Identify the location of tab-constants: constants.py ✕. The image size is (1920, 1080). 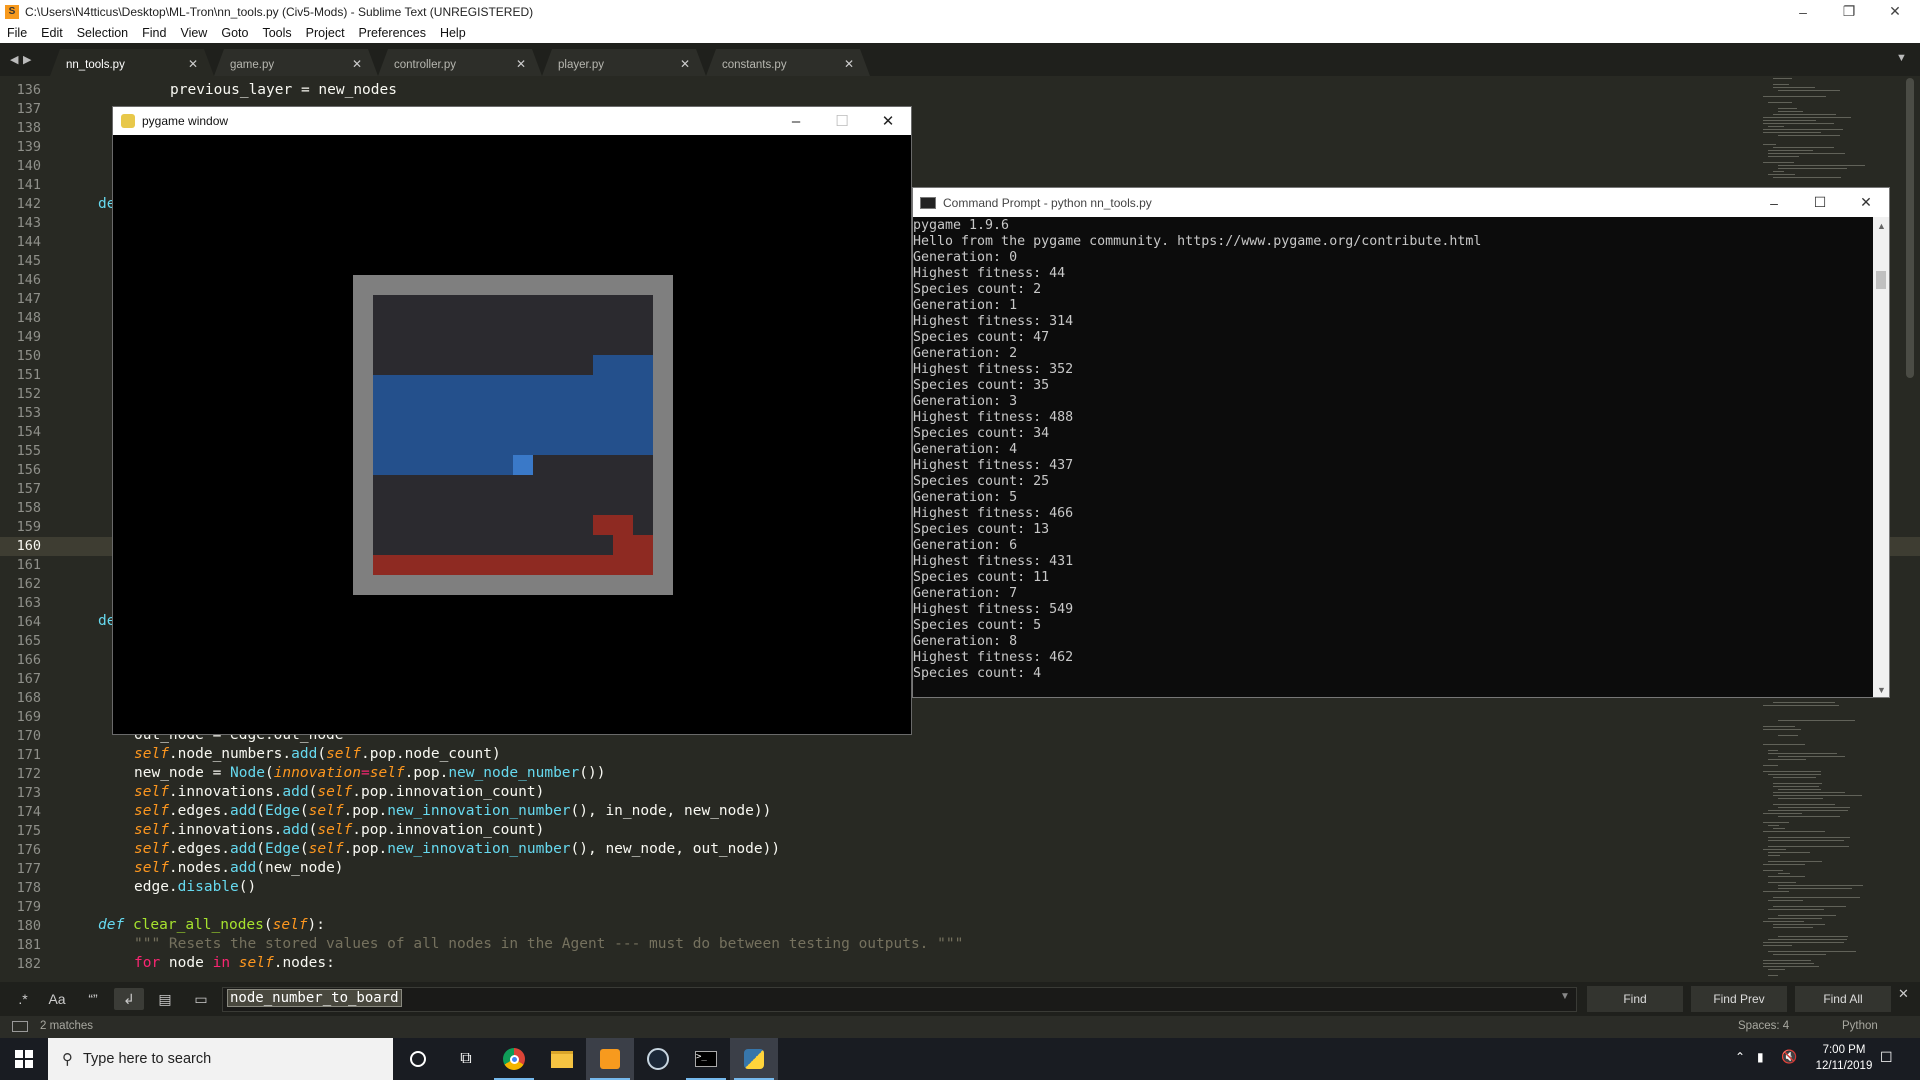
(788, 62).